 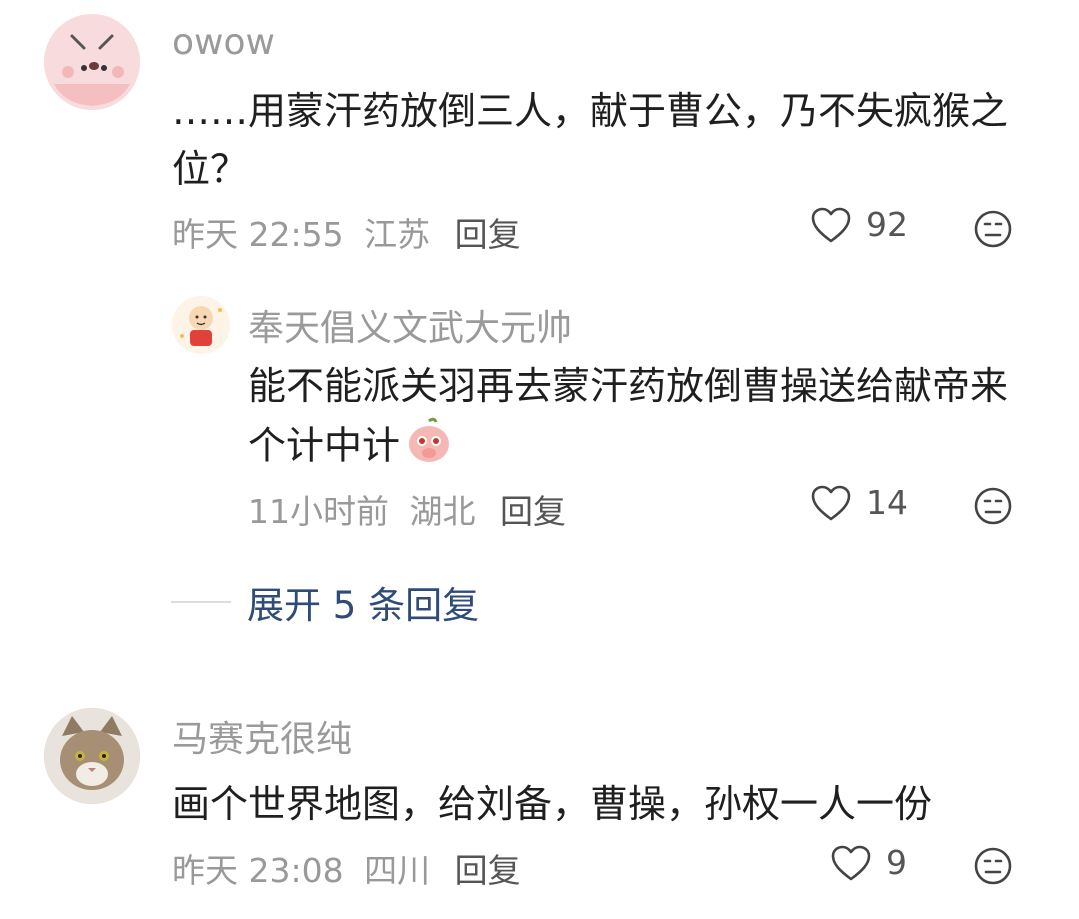 I want to click on timestamp: 昨天 22:55, so click(x=258, y=234).